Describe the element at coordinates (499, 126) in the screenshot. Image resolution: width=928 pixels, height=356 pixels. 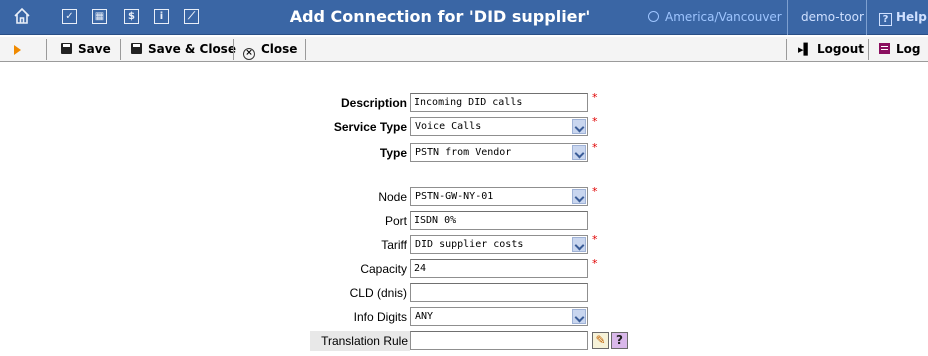
I see `service-type-select: Voice Calls` at that location.